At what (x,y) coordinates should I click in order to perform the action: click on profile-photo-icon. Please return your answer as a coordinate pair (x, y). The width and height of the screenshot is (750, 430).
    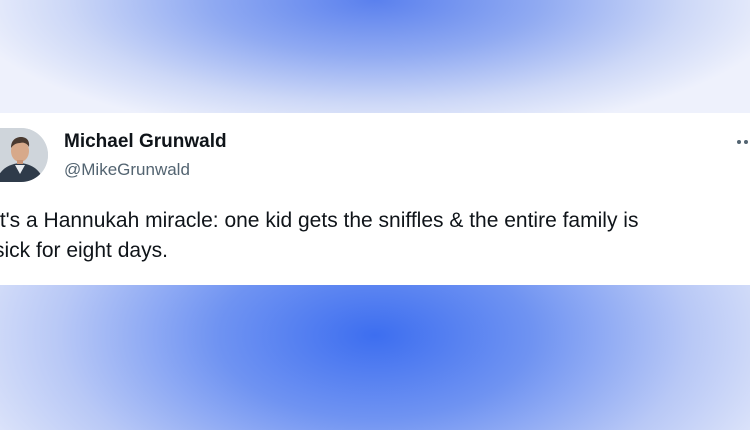
    Looking at the image, I should click on (24, 155).